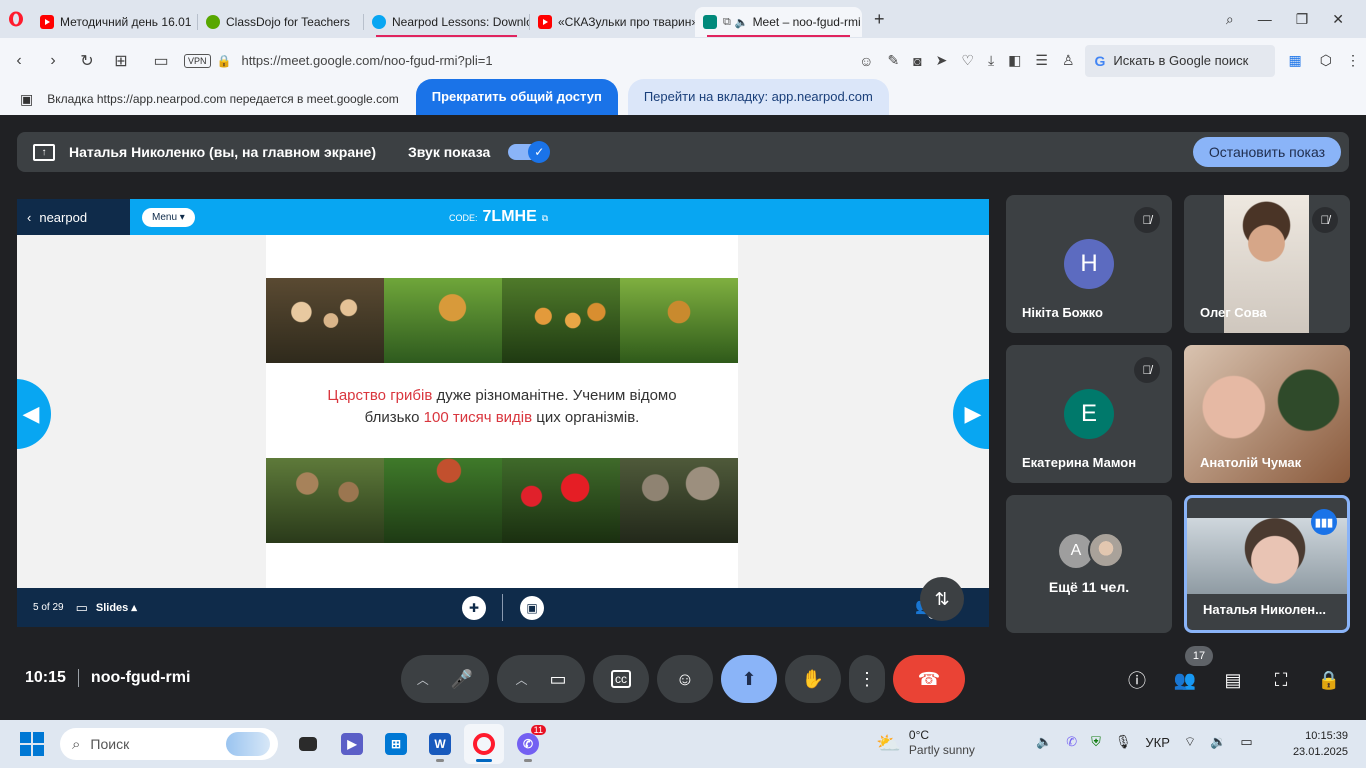  Describe the element at coordinates (1246, 742) in the screenshot. I see `battery-icon: ▭` at that location.